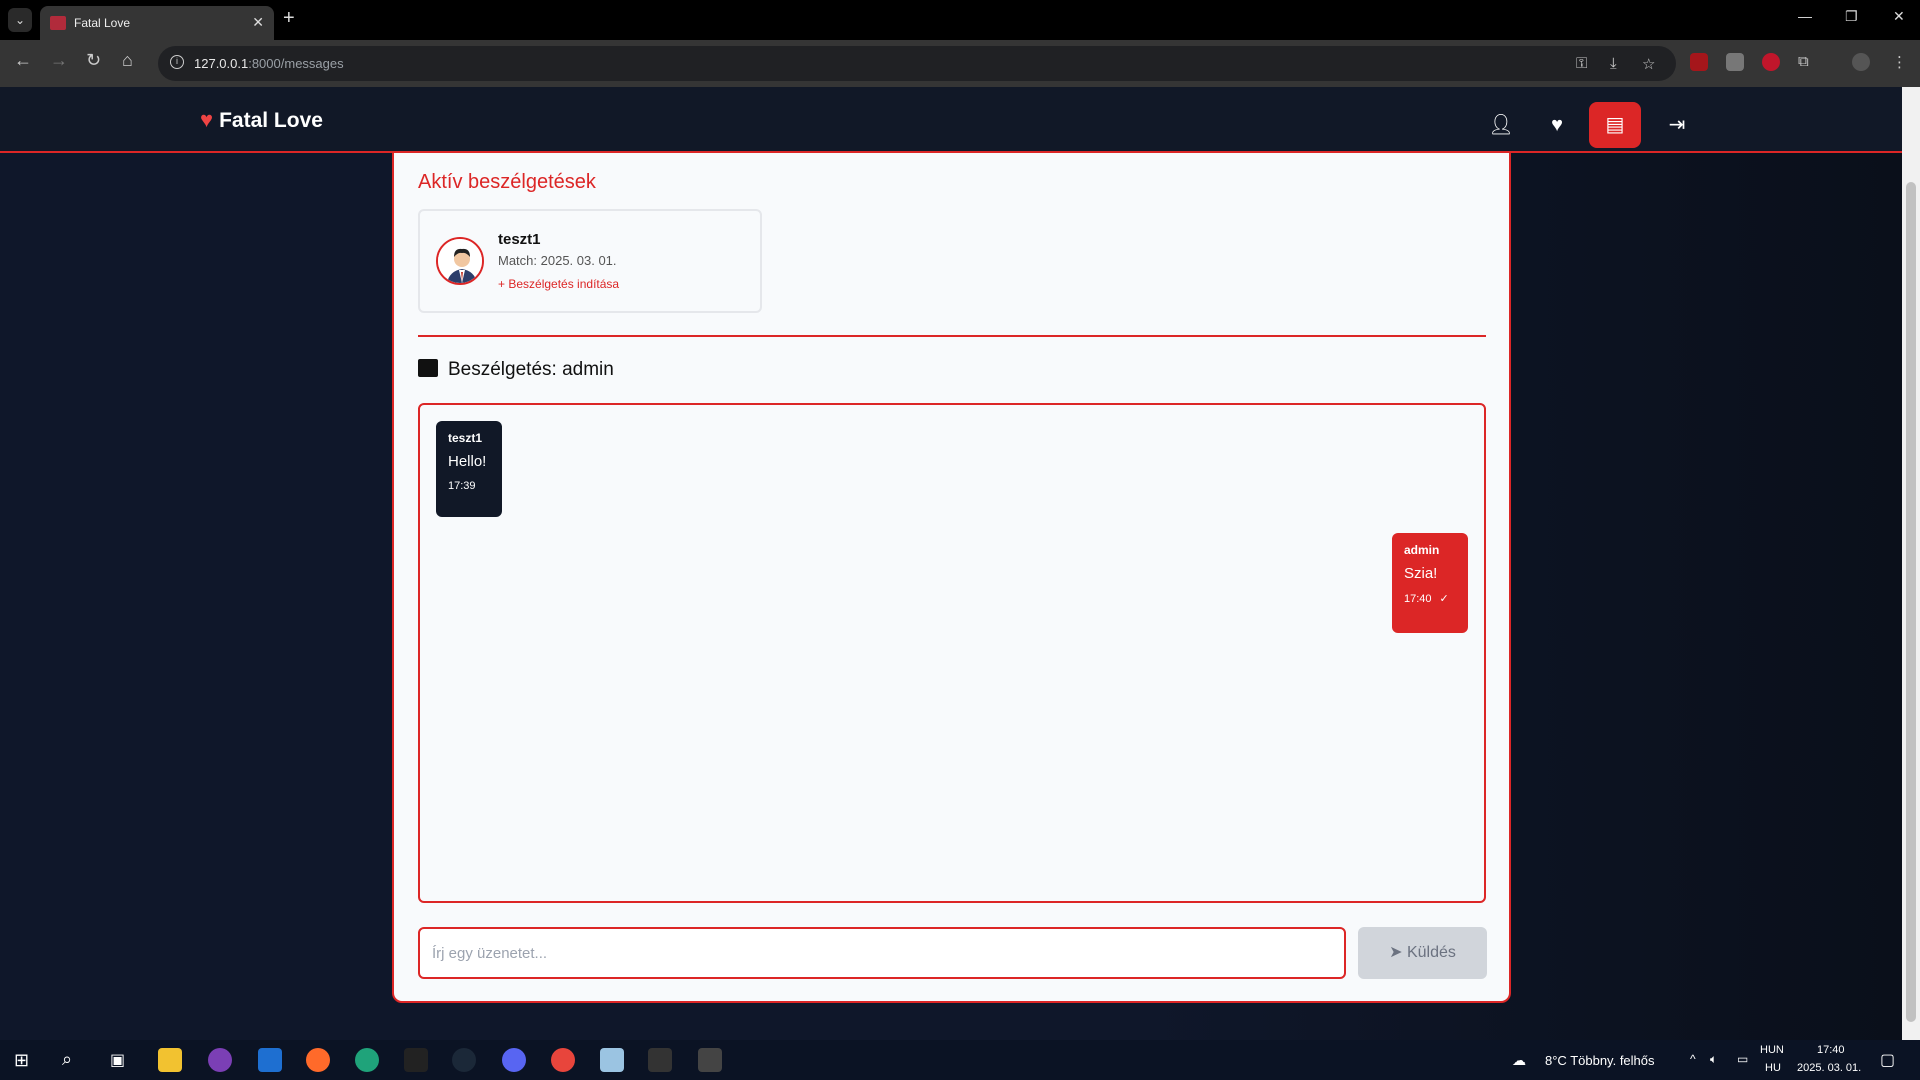  Describe the element at coordinates (951, 120) in the screenshot. I see `app-navbar: ♥ Fatal Love 👤︎ ♥ ▤ ⇥` at that location.